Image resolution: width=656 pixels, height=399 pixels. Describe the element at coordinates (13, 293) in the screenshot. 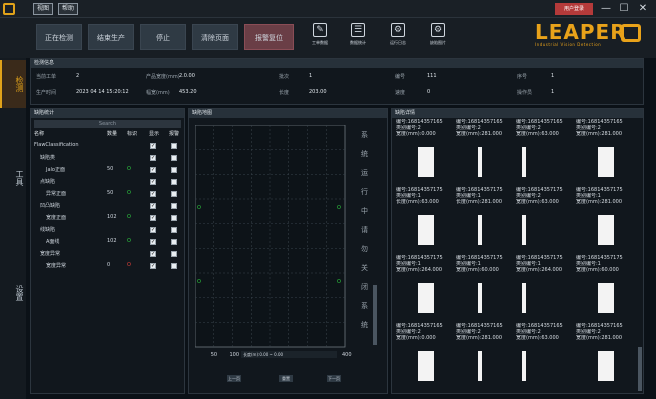

I see `sidebar-tab-settings: 设置` at that location.